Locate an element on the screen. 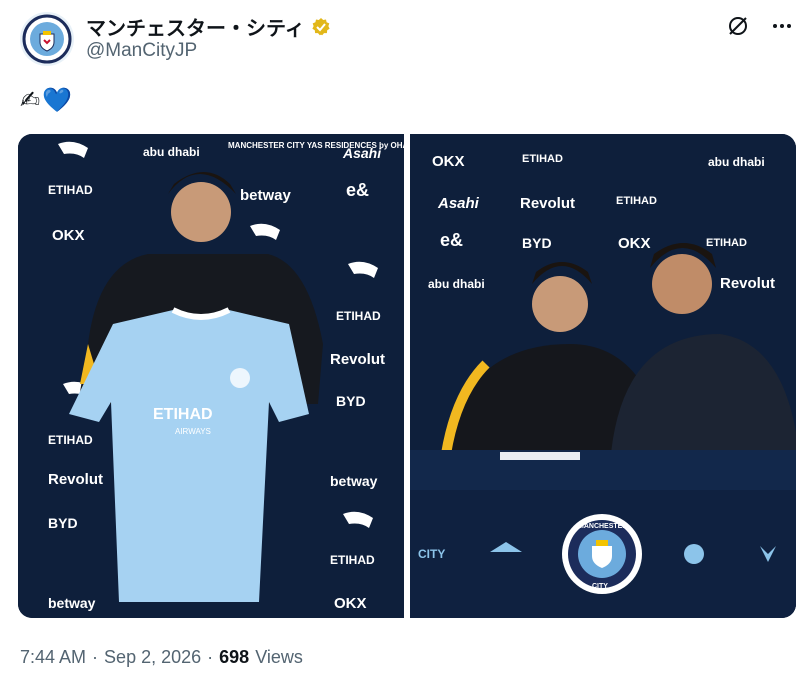 This screenshot has height=687, width=812. crest-top-text: MANCHESTER is located at coordinates (602, 526).